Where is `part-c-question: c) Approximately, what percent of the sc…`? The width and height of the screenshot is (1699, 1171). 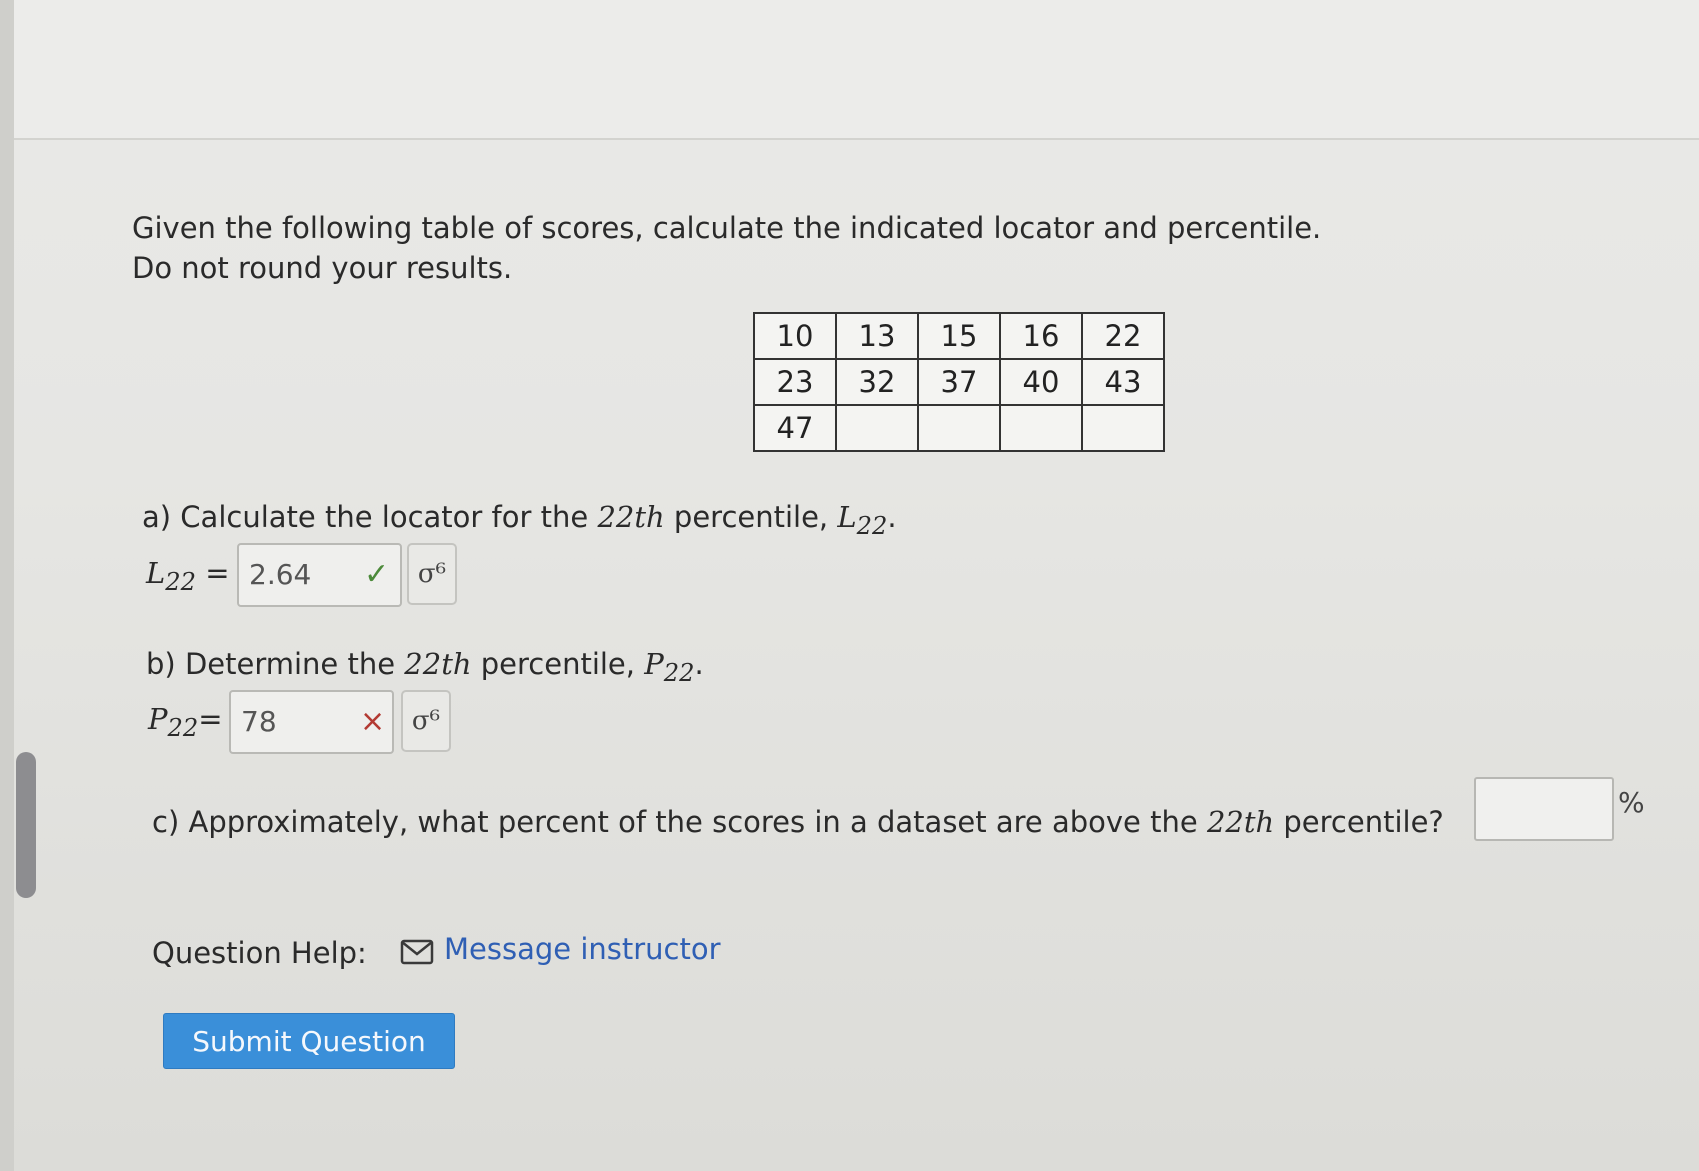 part-c-question: c) Approximately, what percent of the sc… is located at coordinates (798, 822).